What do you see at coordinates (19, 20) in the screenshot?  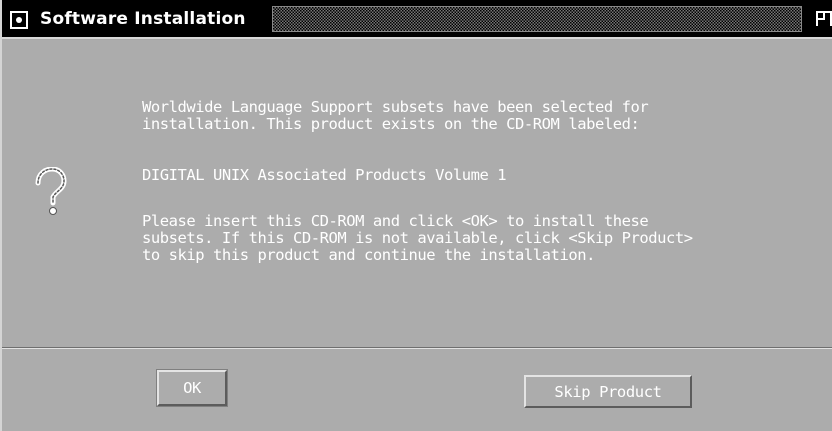 I see `window-menu-icon` at bounding box center [19, 20].